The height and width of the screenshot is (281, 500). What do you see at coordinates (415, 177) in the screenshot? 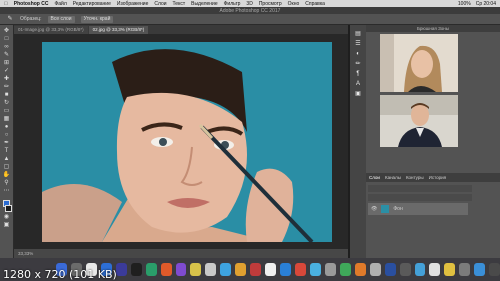
I see `tab-paths: Контуры` at bounding box center [415, 177].